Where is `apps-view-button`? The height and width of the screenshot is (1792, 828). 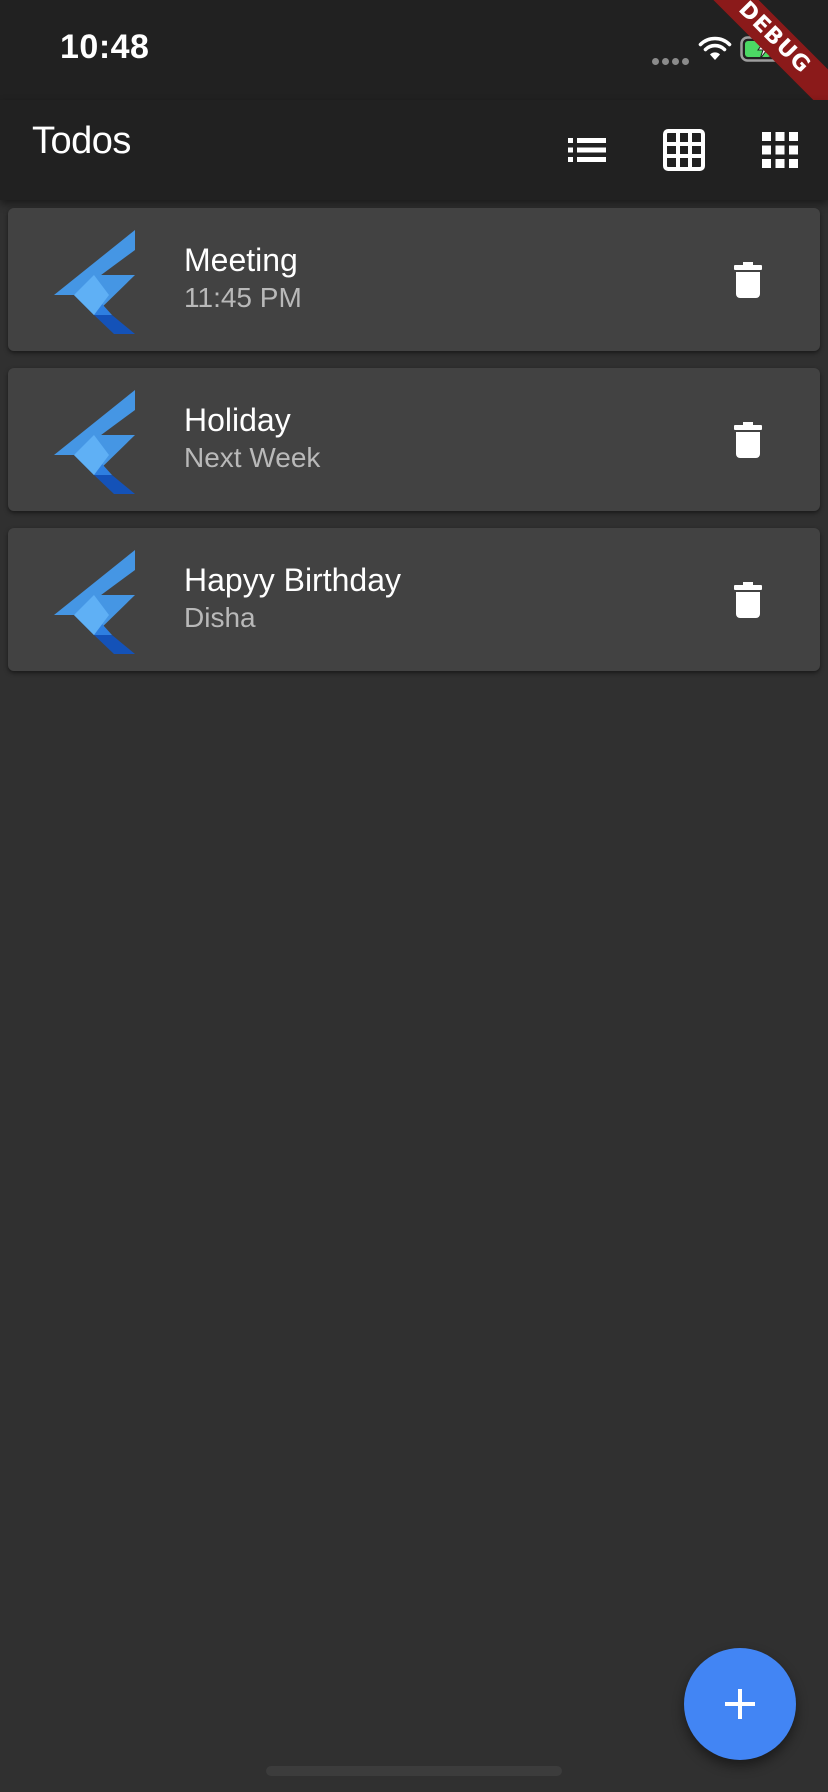
apps-view-button is located at coordinates (780, 150).